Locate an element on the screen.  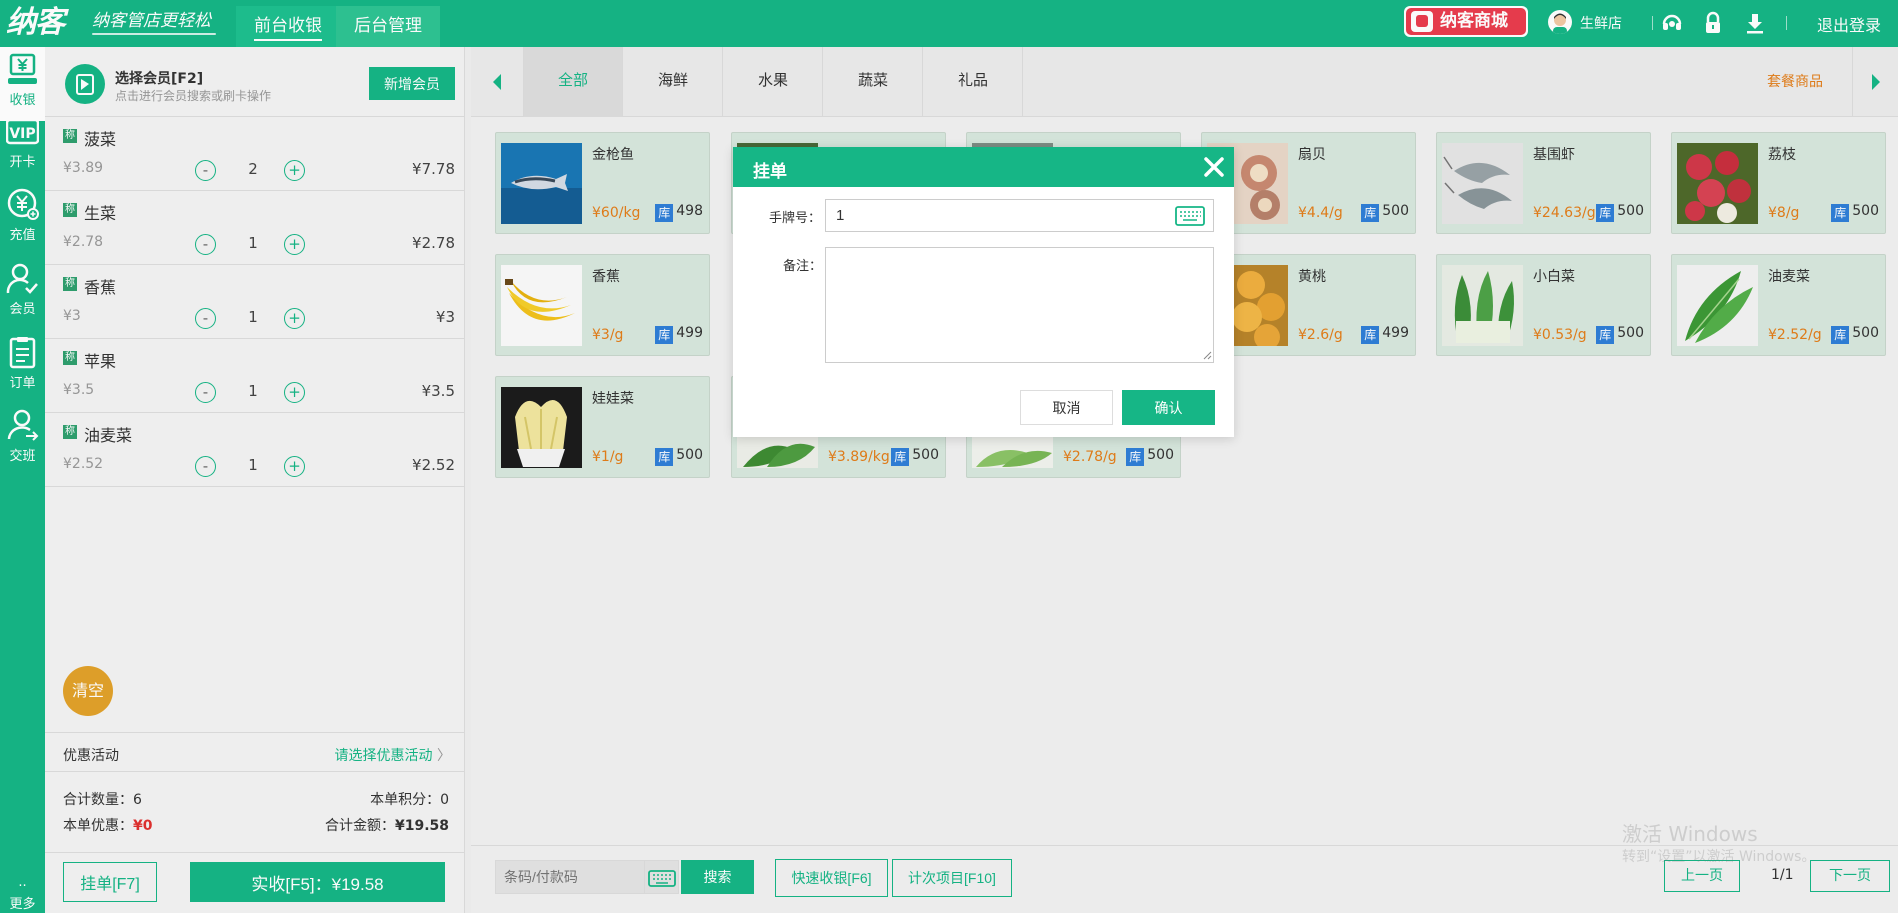
tag-number-label: 手牌号： is located at coordinates (795, 218).